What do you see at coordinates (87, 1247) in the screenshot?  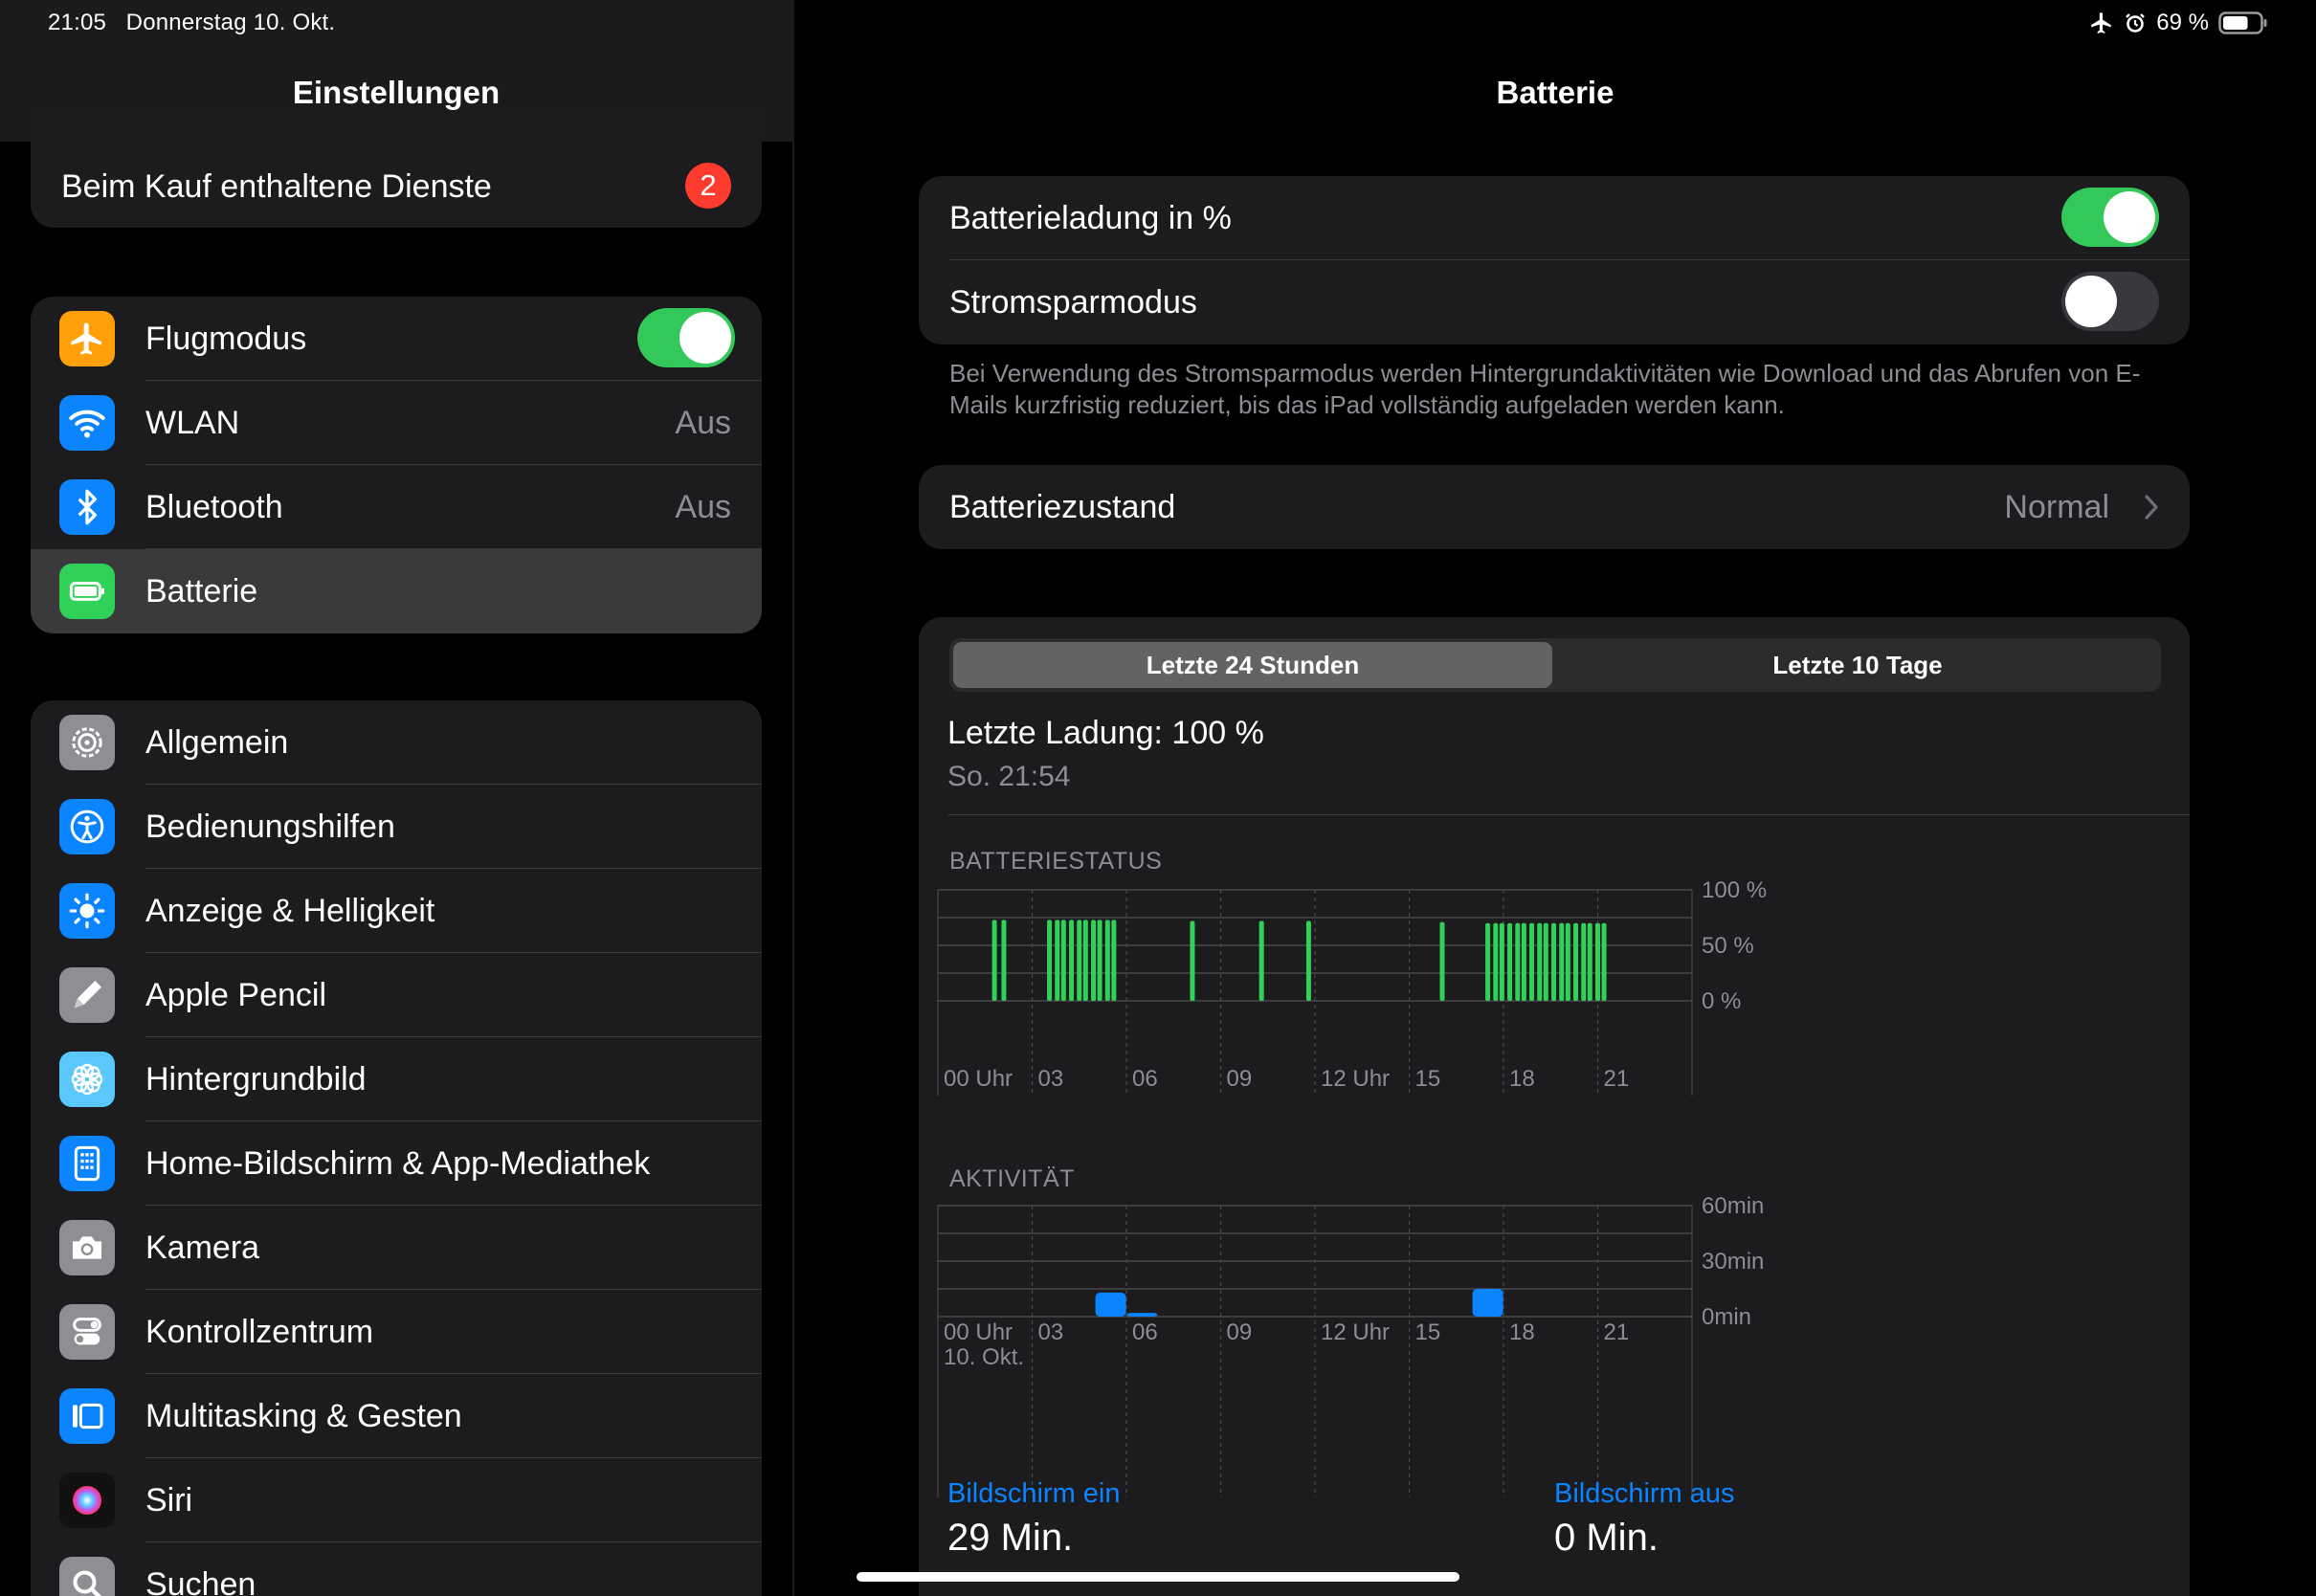 I see `camera-icon` at bounding box center [87, 1247].